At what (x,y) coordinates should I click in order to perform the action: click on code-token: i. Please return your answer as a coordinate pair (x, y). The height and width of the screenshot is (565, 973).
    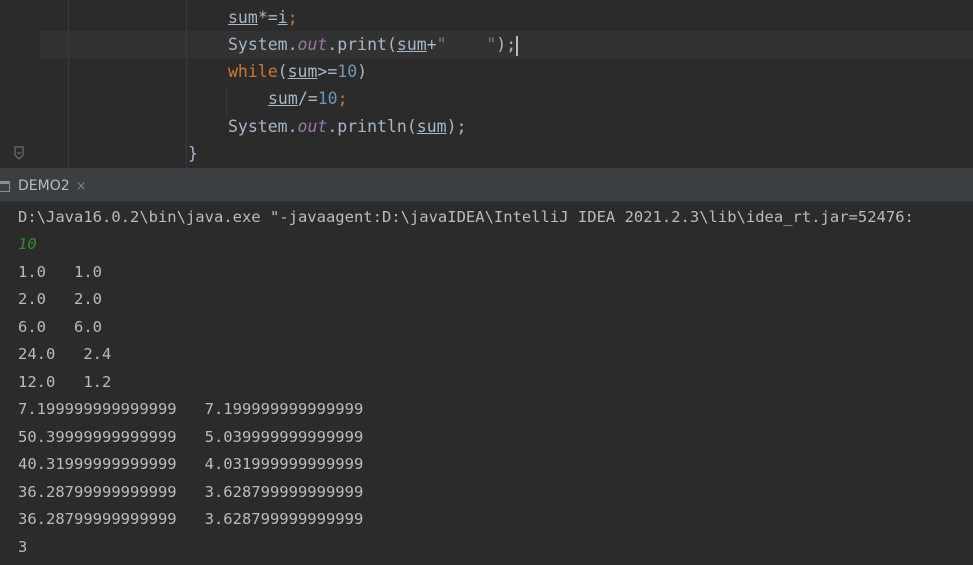
    Looking at the image, I should click on (282, 17).